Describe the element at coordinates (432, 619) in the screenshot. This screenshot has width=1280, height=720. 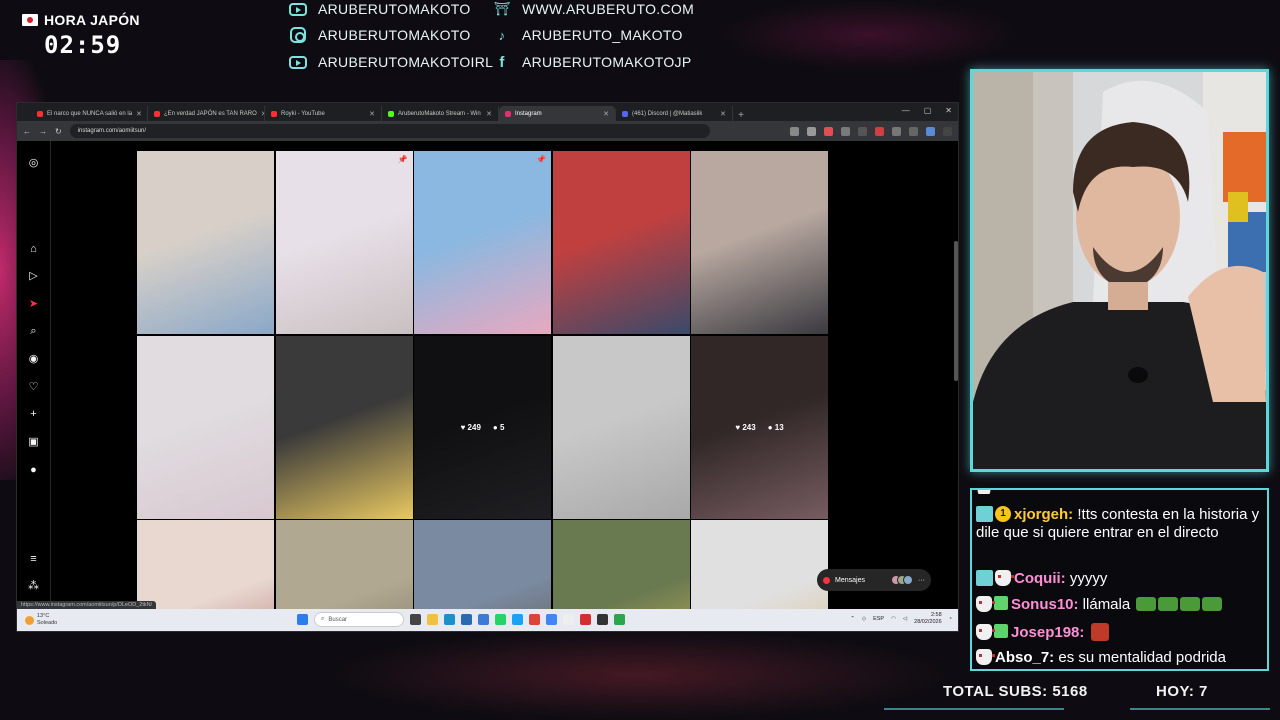
I see `file-explorer-icon` at that location.